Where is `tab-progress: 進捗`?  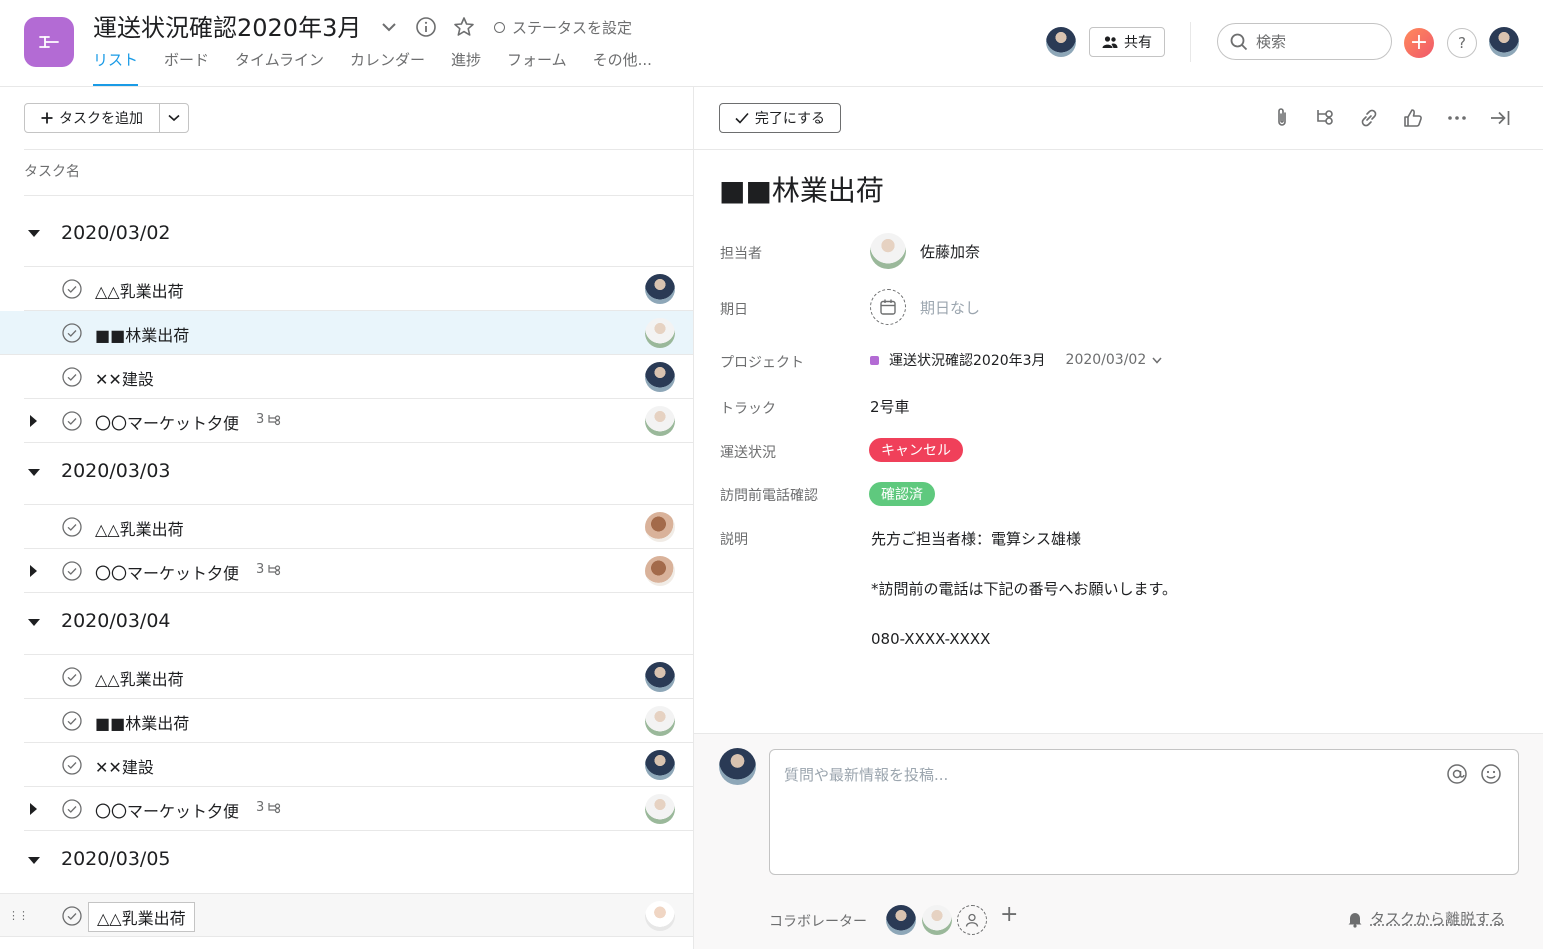 tab-progress: 進捗 is located at coordinates (466, 67).